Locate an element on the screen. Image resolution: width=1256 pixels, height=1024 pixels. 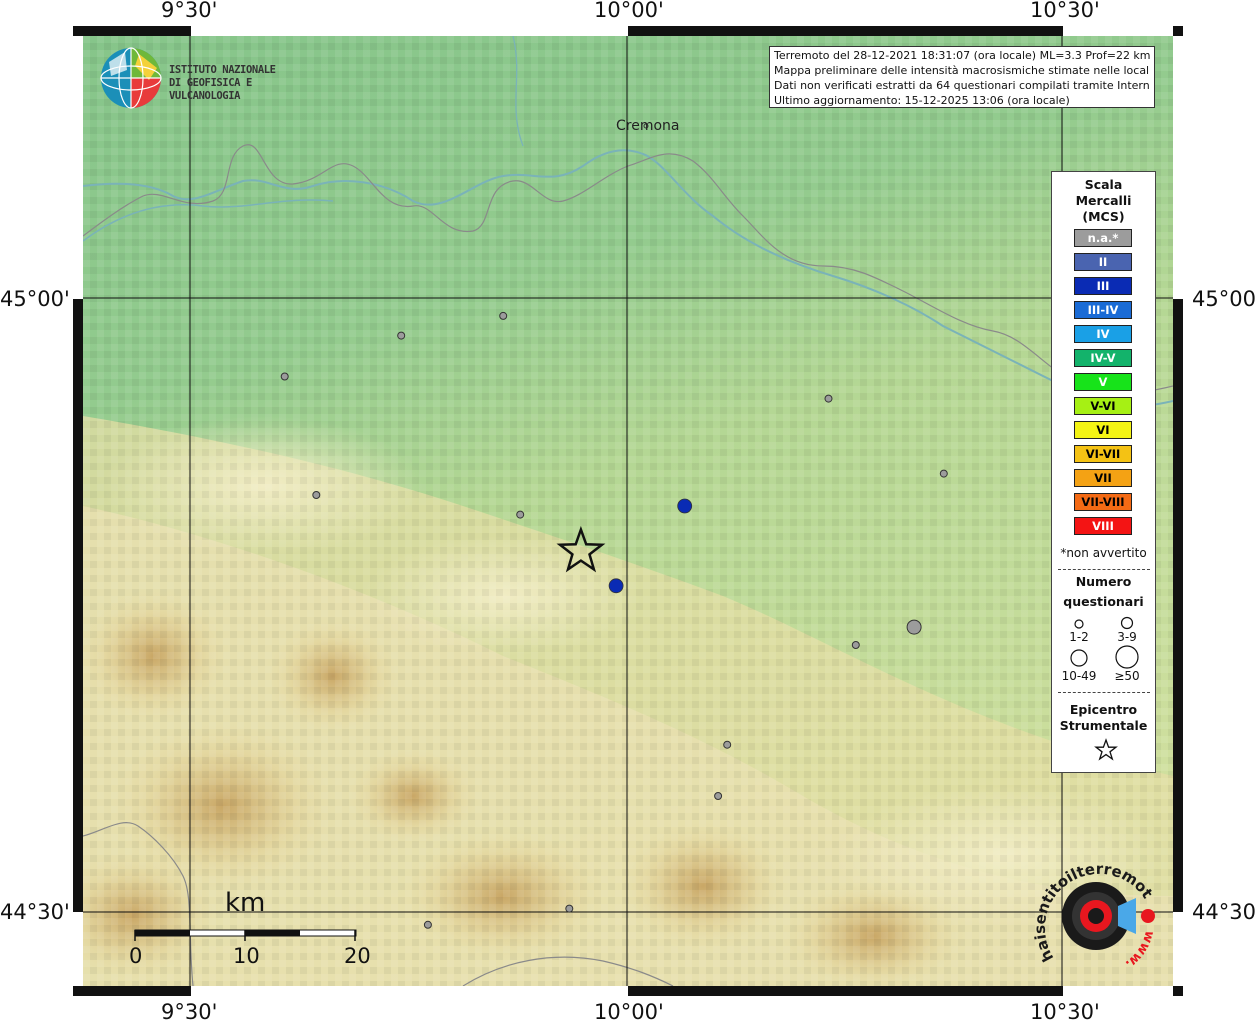
scale-bar-graphic is located at coordinates (245, 935).